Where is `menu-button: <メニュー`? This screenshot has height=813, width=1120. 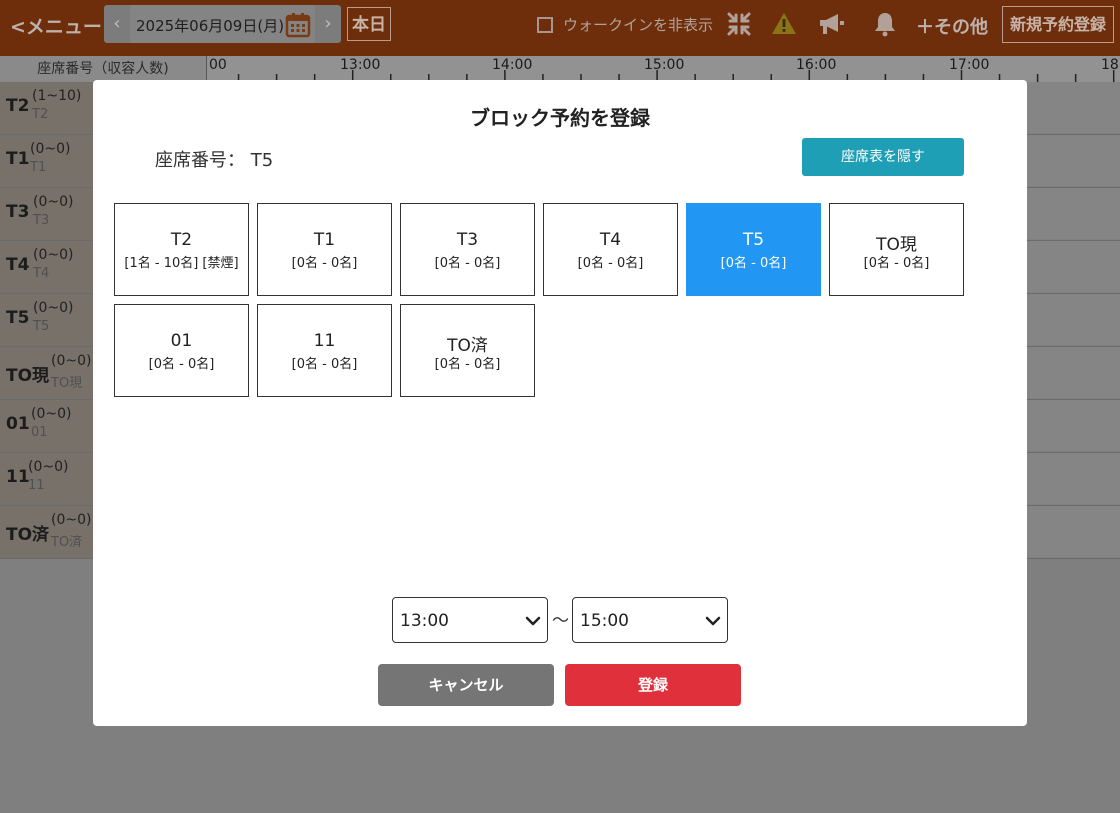 menu-button: <メニュー is located at coordinates (56, 25).